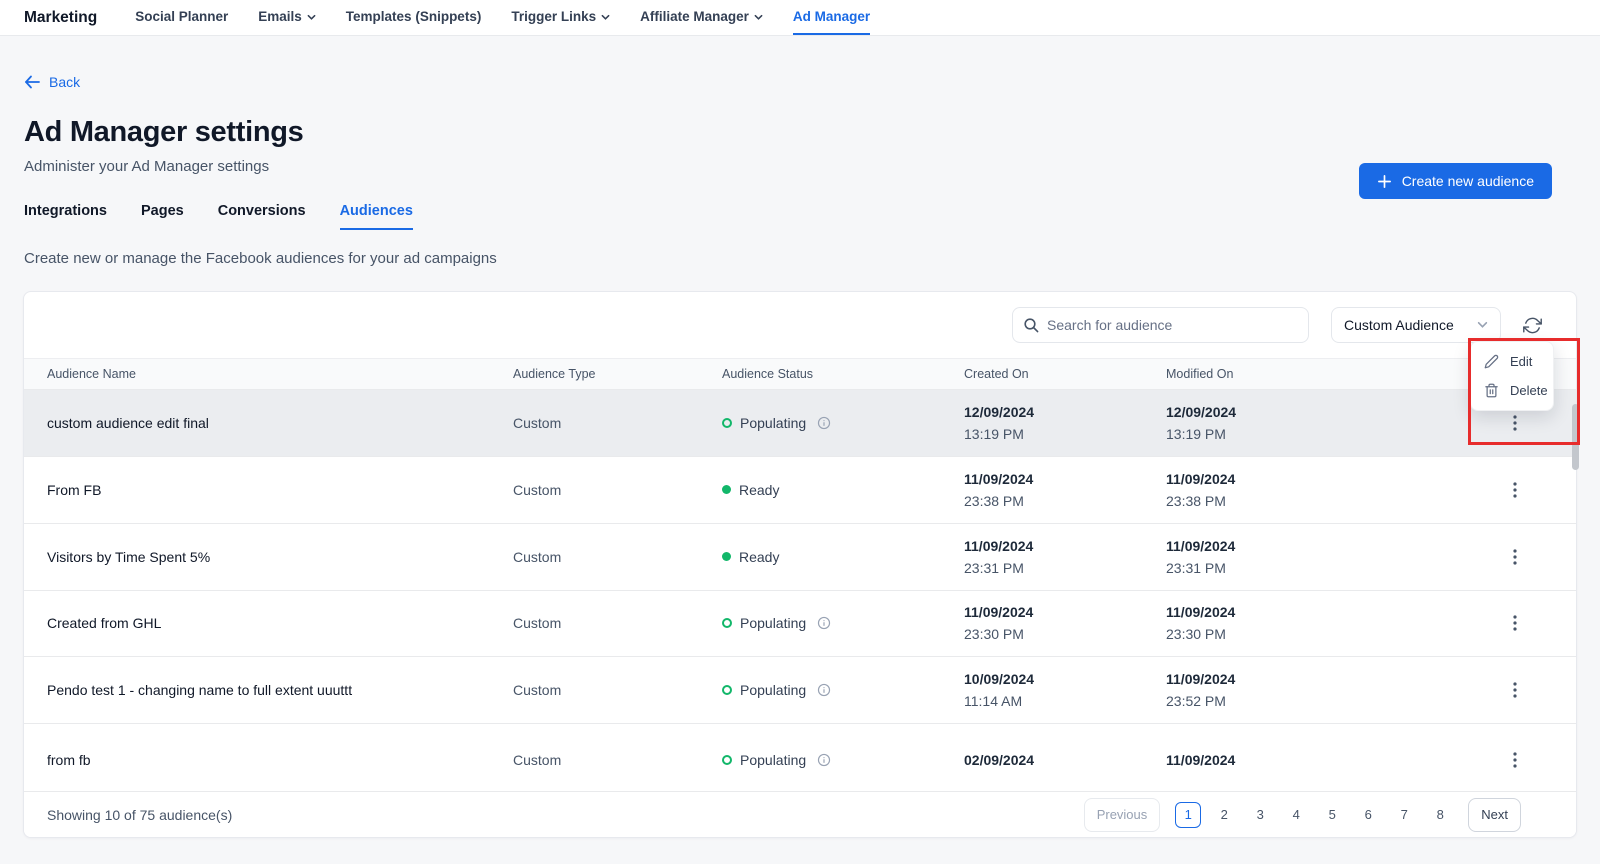 The height and width of the screenshot is (864, 1600). What do you see at coordinates (1532, 325) in the screenshot?
I see `refresh-button` at bounding box center [1532, 325].